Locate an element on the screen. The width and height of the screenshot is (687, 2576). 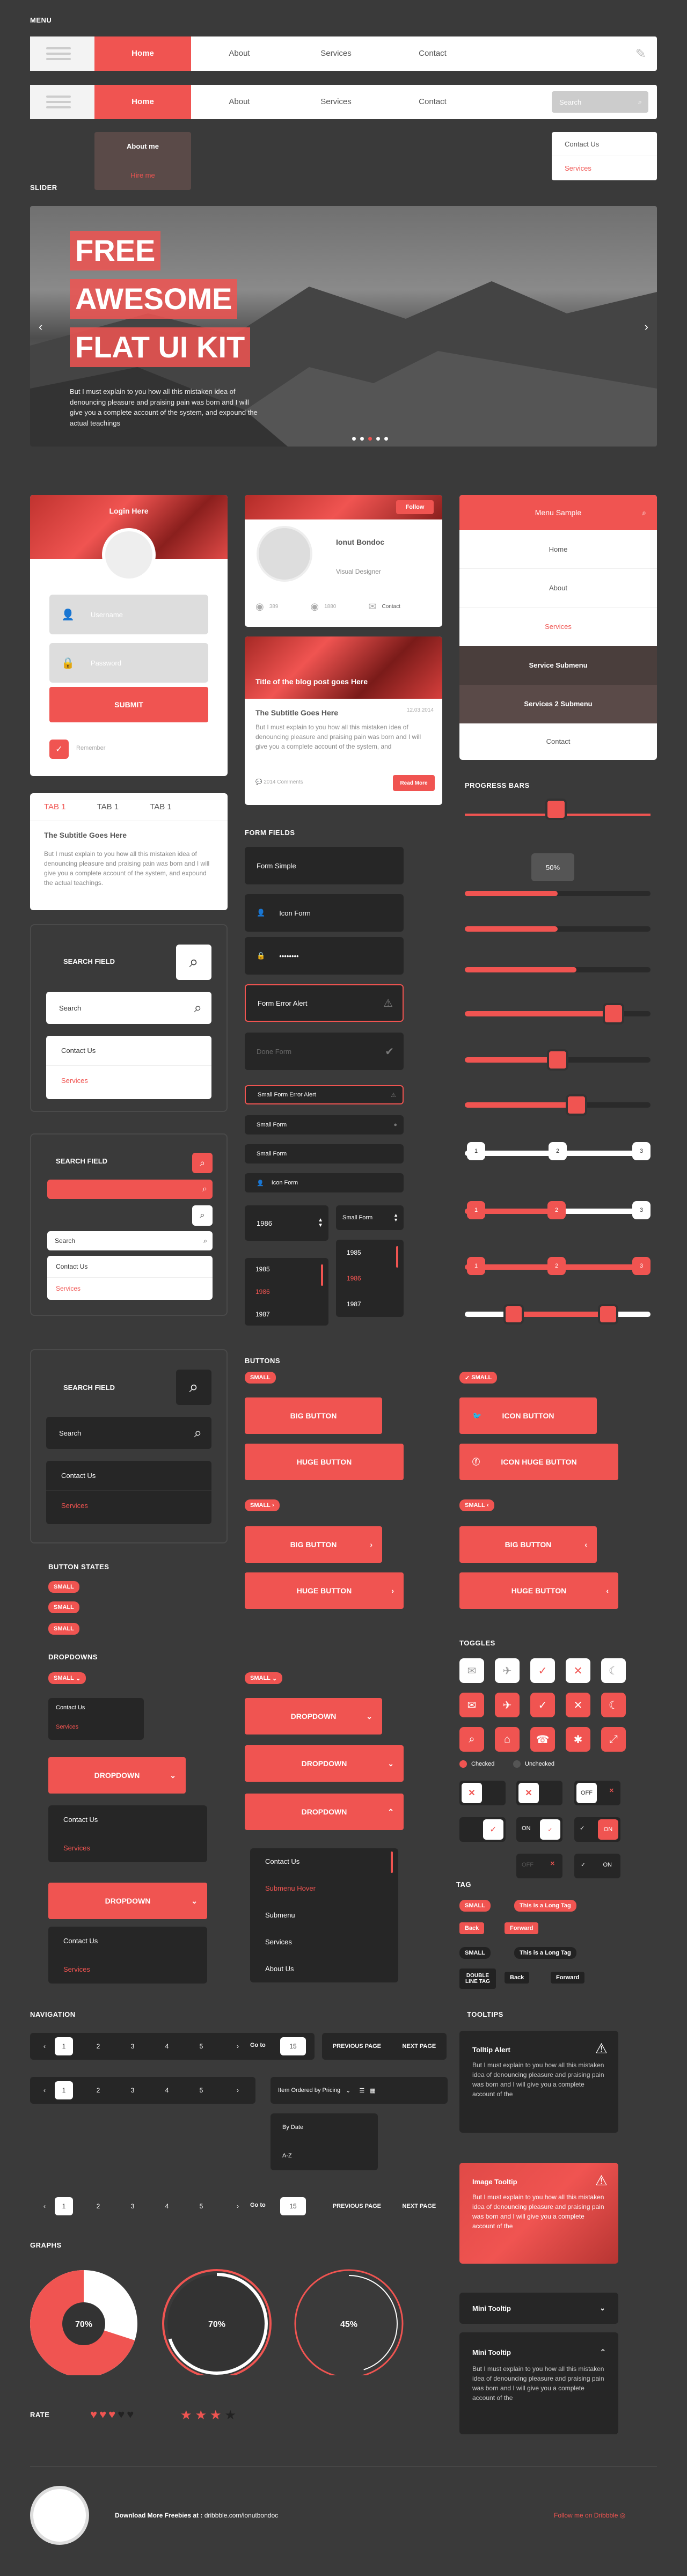
menu-sample-contact: Contact is located at coordinates (558, 741).